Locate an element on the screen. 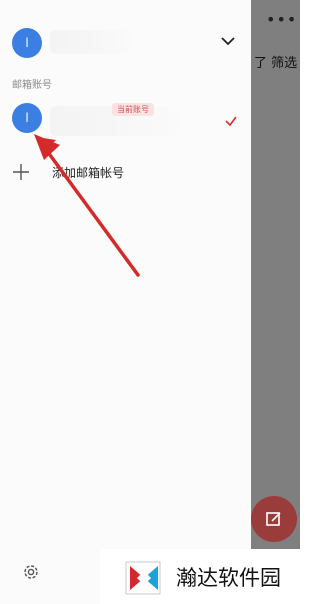 Image resolution: width=320 pixels, height=604 pixels. watermark-text: 瀚达软件园 is located at coordinates (228, 577).